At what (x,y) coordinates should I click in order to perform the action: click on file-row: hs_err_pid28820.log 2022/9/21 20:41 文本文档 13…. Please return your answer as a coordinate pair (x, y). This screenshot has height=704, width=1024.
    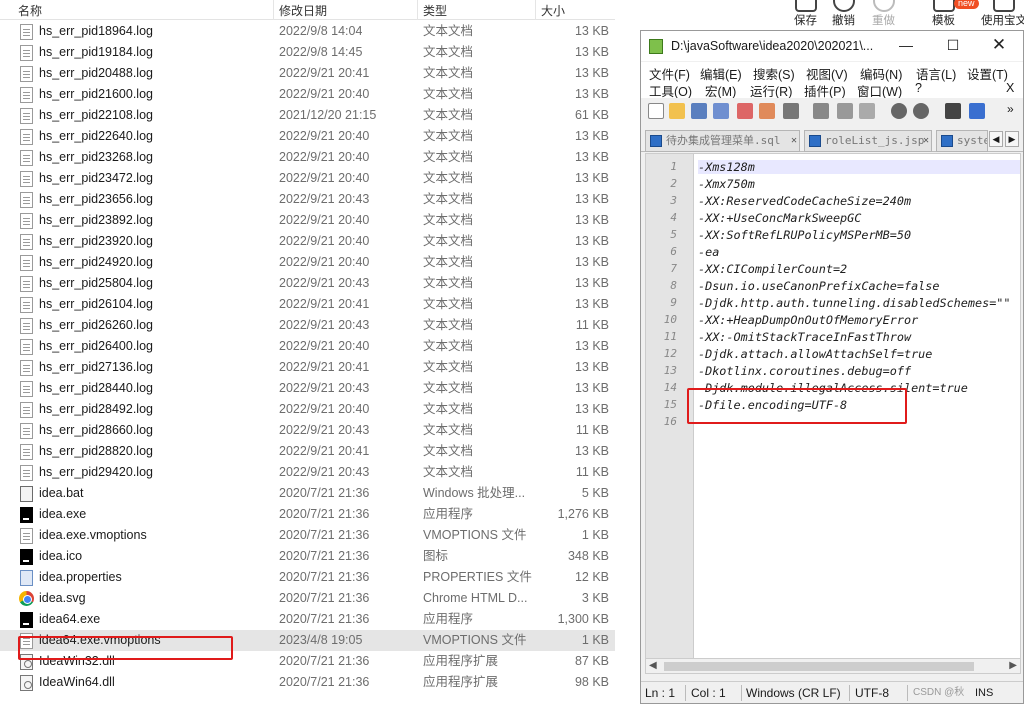
    Looking at the image, I should click on (307, 451).